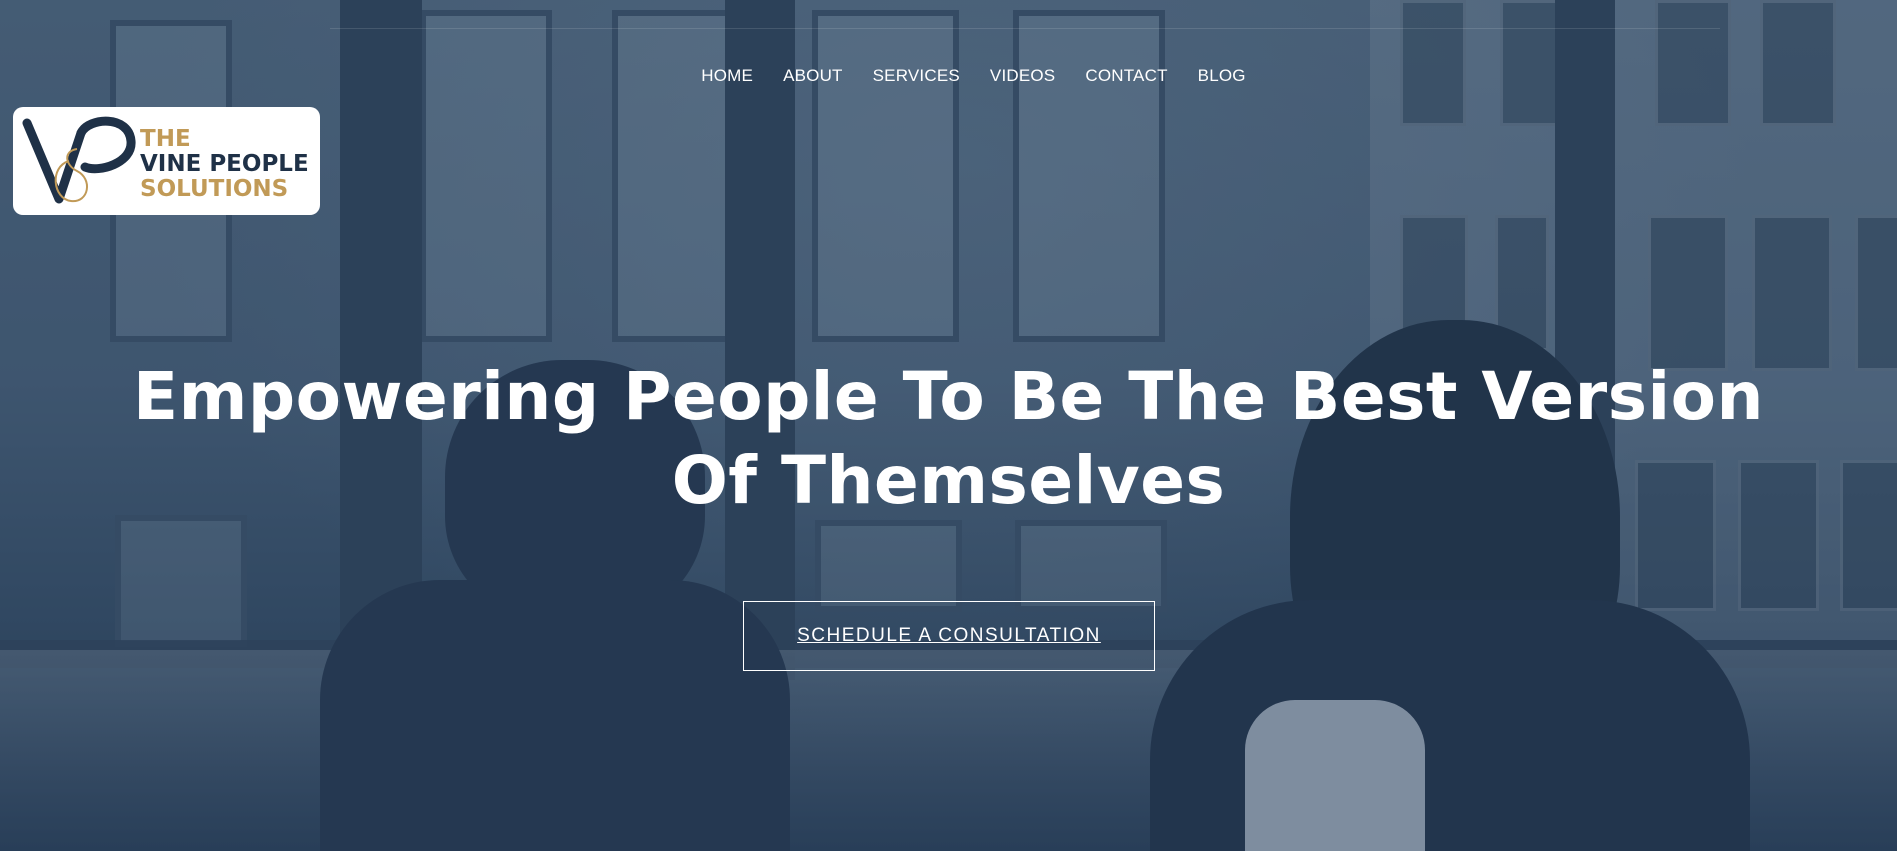 The height and width of the screenshot is (851, 1897). I want to click on header-divider, so click(1025, 28).